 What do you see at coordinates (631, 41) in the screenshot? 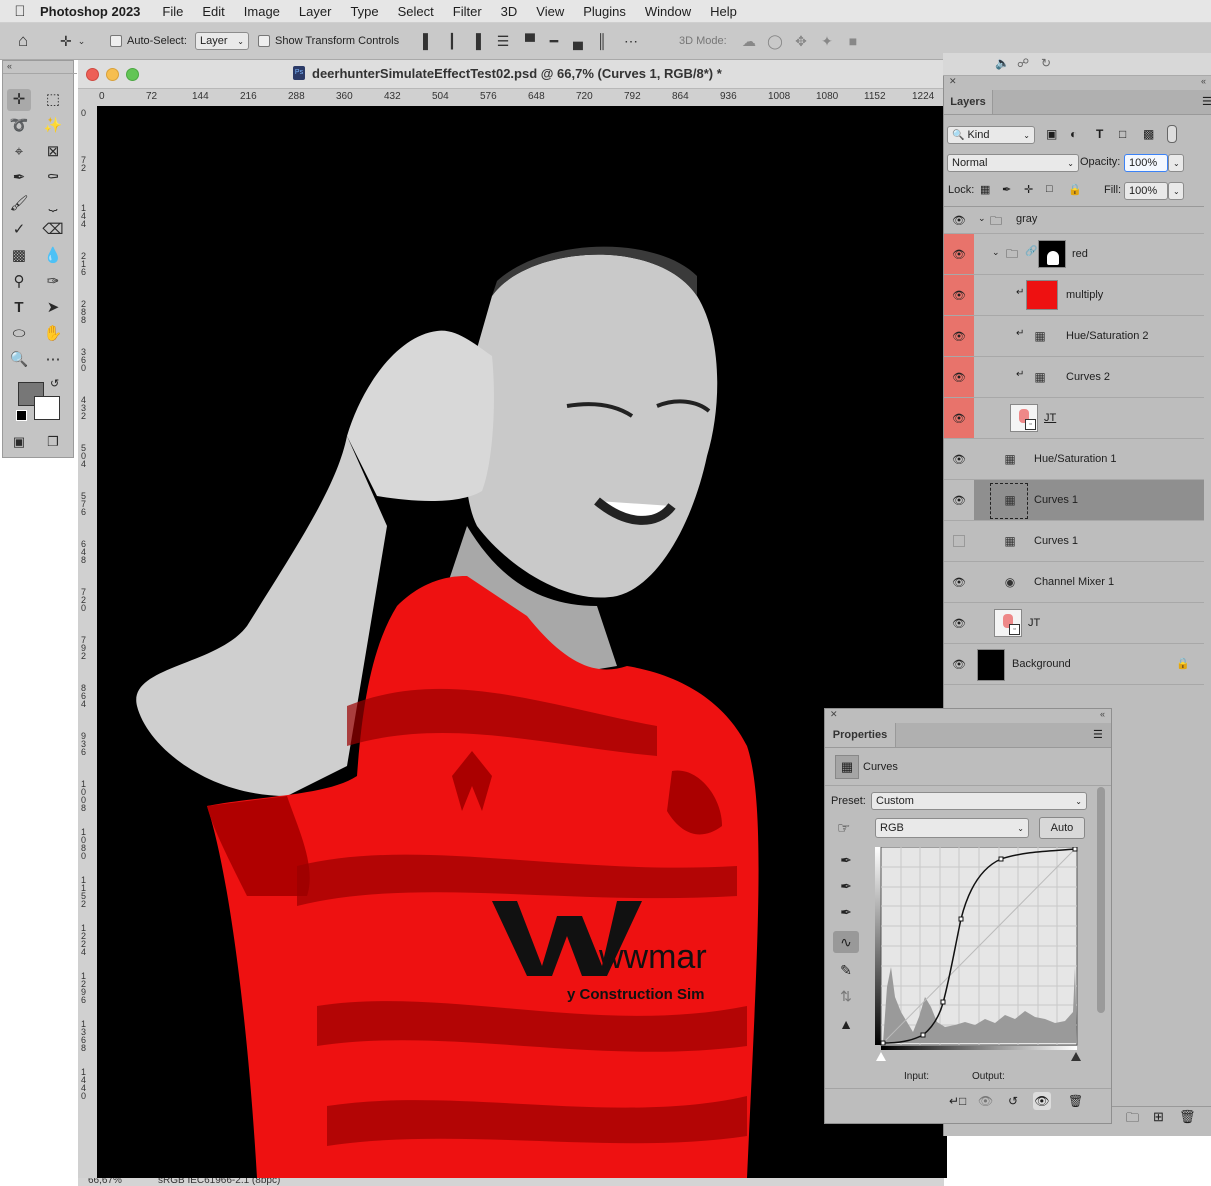
I see `more-options-icon: ⋯` at bounding box center [631, 41].